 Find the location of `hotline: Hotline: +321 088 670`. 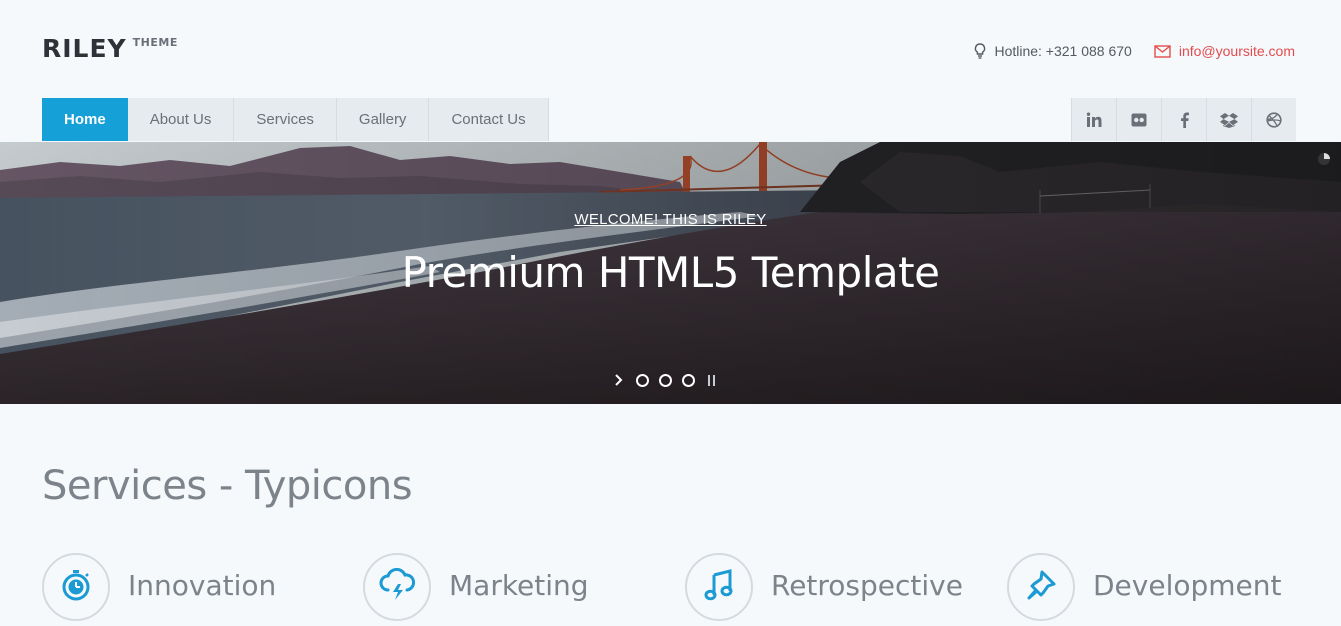

hotline: Hotline: +321 088 670 is located at coordinates (1053, 51).